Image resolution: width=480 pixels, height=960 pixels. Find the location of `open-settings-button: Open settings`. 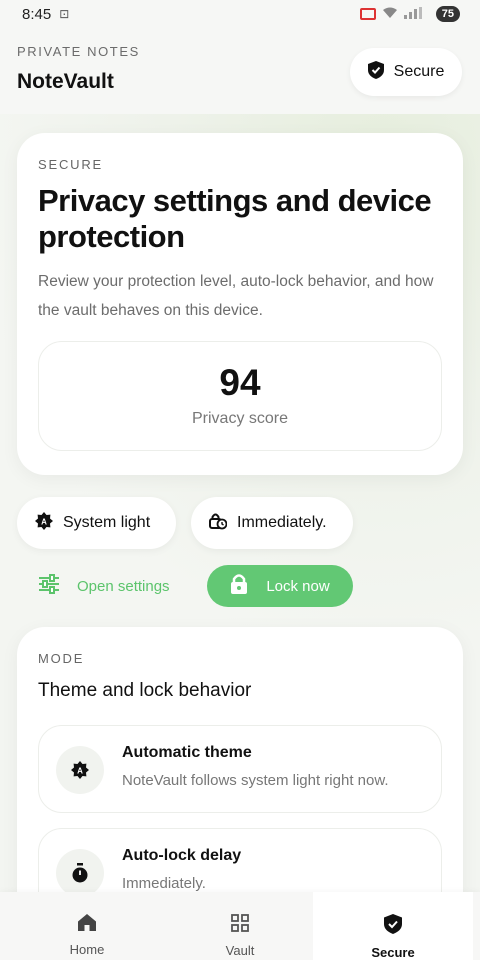

open-settings-button: Open settings is located at coordinates (103, 586).